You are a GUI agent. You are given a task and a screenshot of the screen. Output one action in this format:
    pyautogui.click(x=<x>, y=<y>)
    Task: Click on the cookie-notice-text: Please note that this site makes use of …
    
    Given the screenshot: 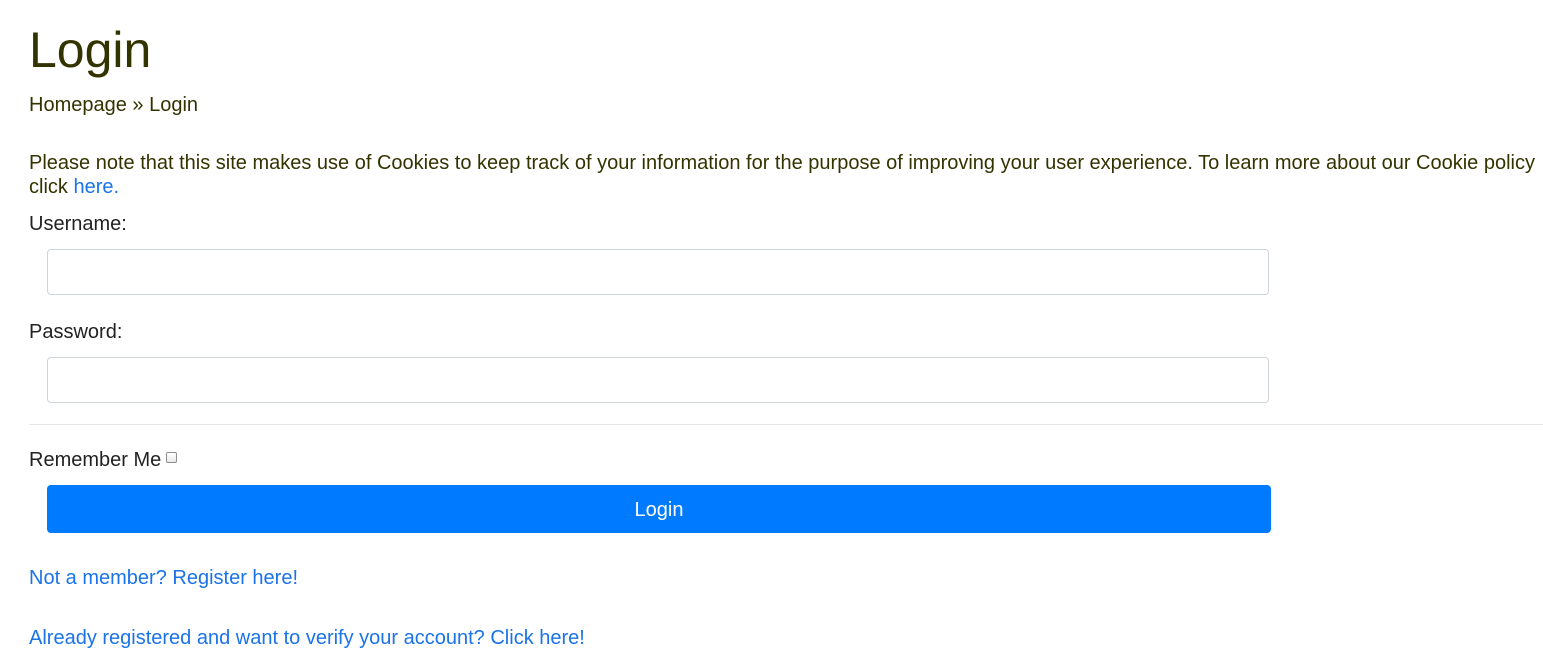 What is the action you would take?
    pyautogui.click(x=782, y=175)
    